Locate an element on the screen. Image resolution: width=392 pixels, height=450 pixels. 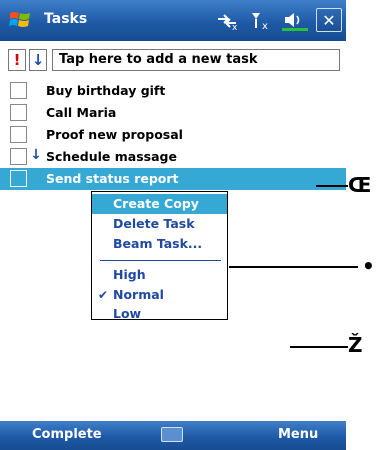
menu-item-create-copy: Create Copy is located at coordinates (159, 204).